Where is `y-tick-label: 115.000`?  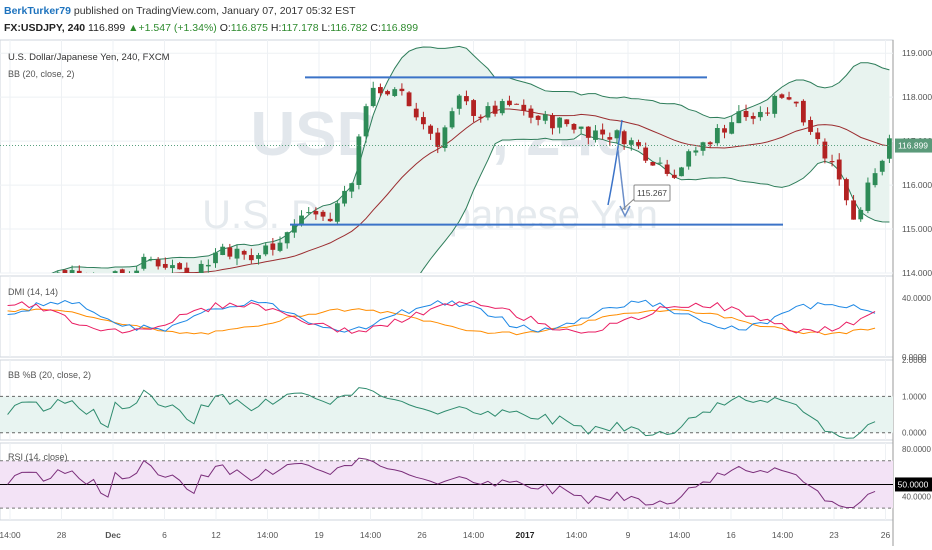
y-tick-label: 115.000 is located at coordinates (917, 229).